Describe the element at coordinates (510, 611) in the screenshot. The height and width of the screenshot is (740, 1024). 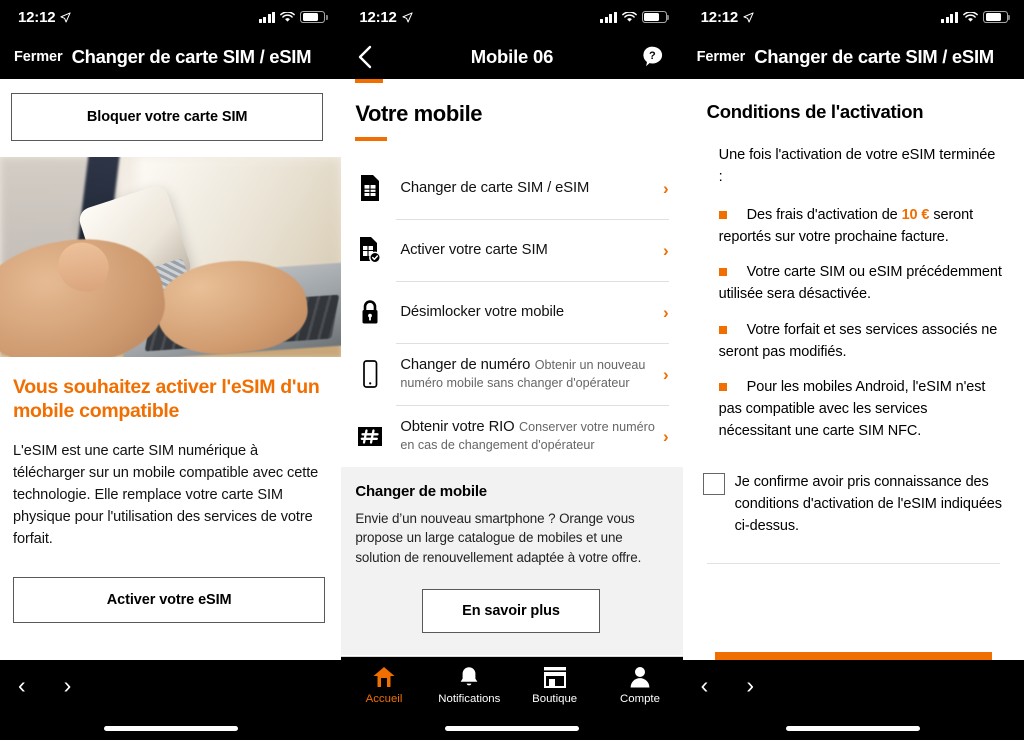
I see `learn-more-button: En savoir plus` at that location.